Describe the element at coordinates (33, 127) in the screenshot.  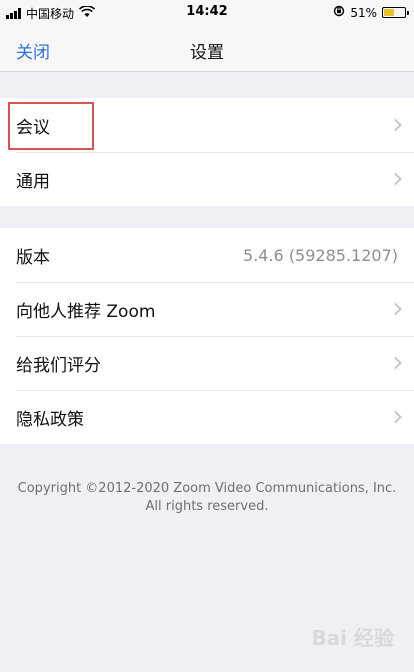
I see `settings-item-label: 会议` at that location.